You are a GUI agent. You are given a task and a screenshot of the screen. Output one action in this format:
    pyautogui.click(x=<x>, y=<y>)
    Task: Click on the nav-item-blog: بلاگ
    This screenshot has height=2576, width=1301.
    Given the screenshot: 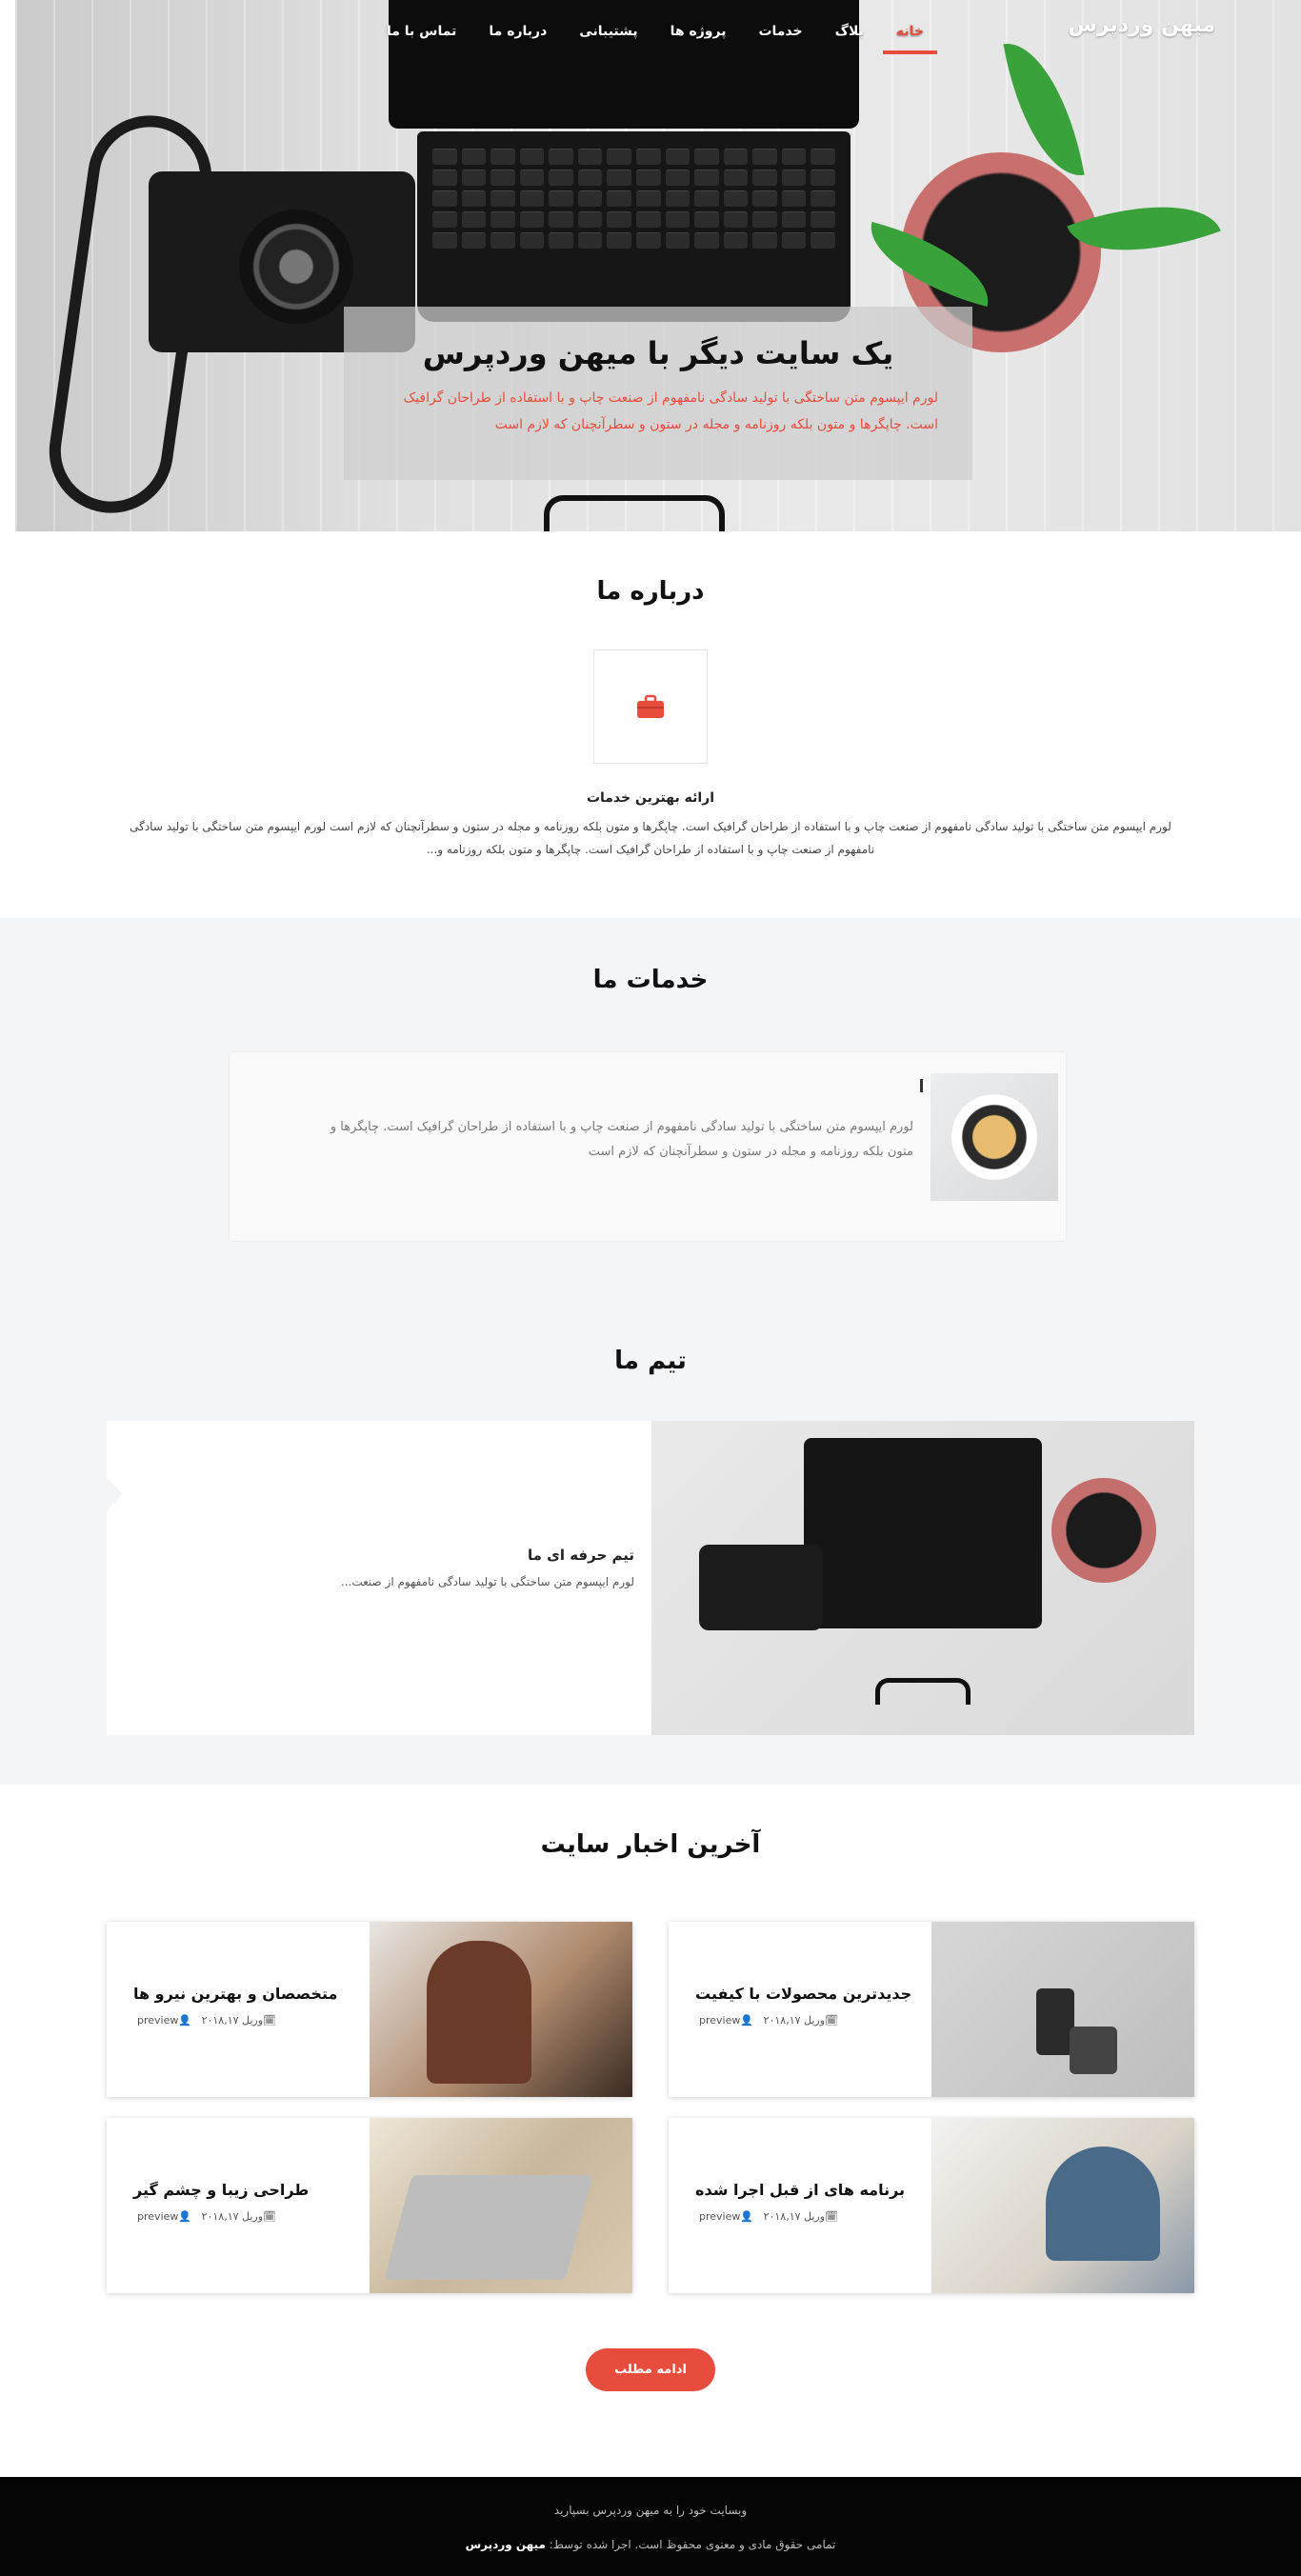 What is the action you would take?
    pyautogui.click(x=849, y=32)
    